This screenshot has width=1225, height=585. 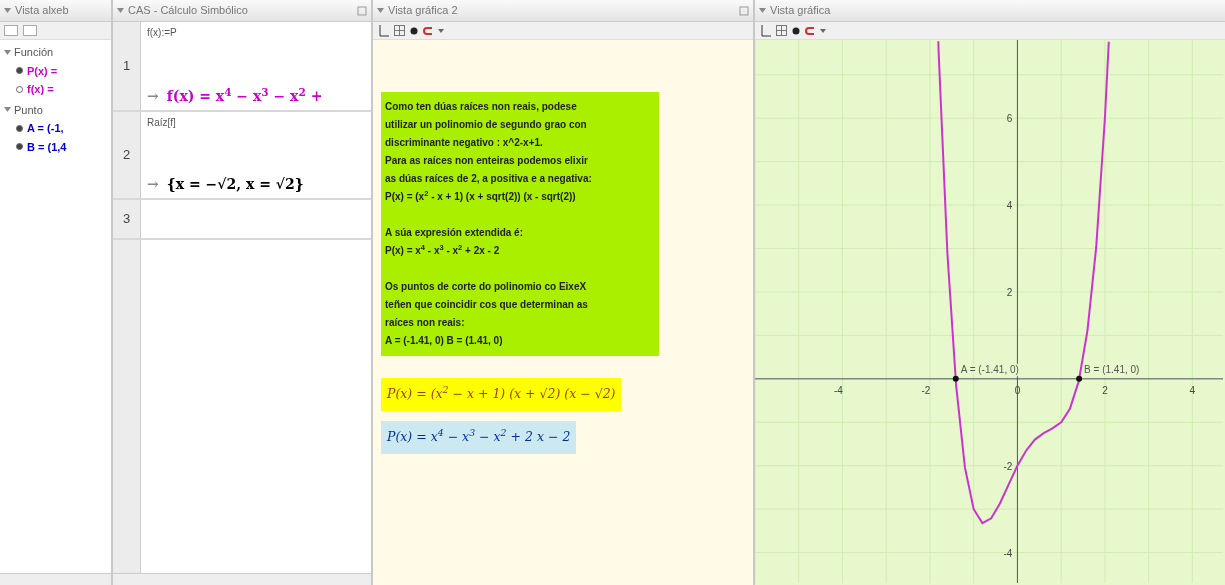 What do you see at coordinates (127, 66) in the screenshot?
I see `row-number: 1` at bounding box center [127, 66].